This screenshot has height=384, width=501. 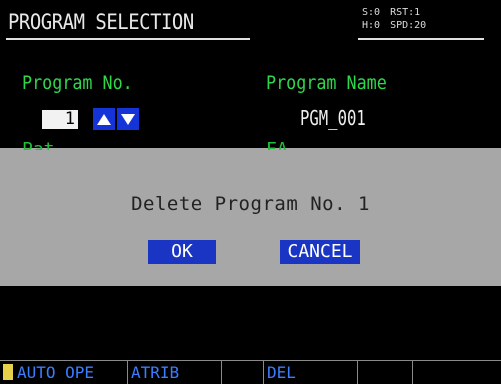 What do you see at coordinates (77, 83) in the screenshot?
I see `program-no-label: Program No.` at bounding box center [77, 83].